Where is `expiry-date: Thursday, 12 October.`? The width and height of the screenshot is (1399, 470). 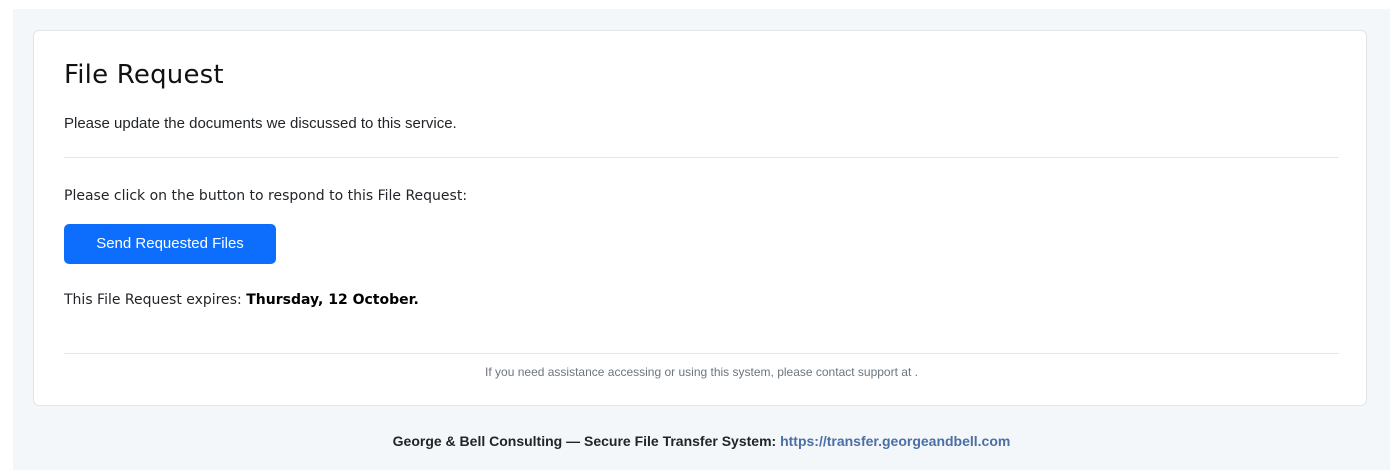 expiry-date: Thursday, 12 October. is located at coordinates (332, 300).